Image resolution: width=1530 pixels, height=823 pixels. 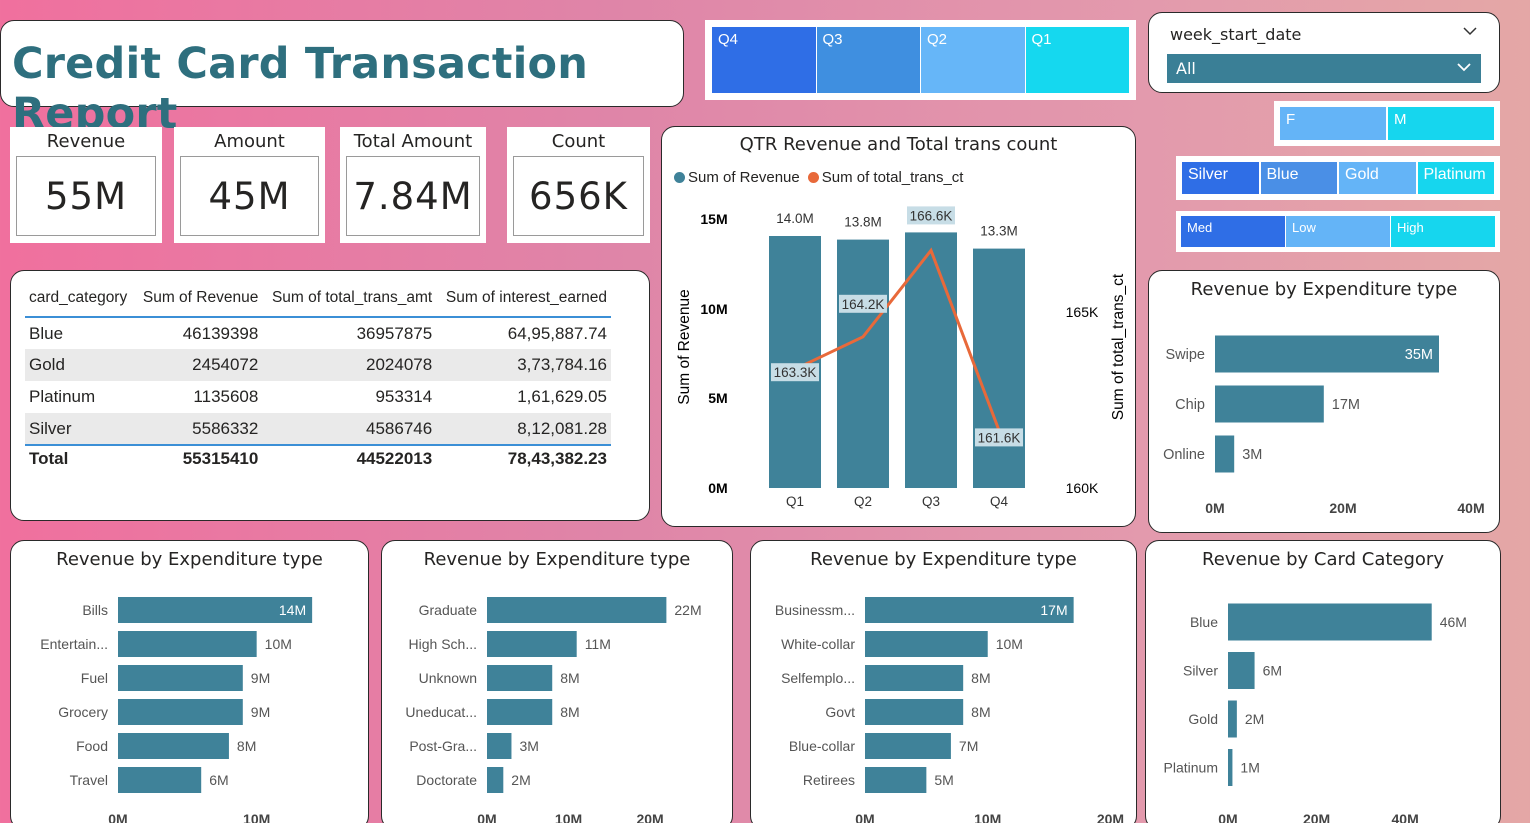 What do you see at coordinates (523, 457) in the screenshot?
I see `table-cell: 78,43,382.23` at bounding box center [523, 457].